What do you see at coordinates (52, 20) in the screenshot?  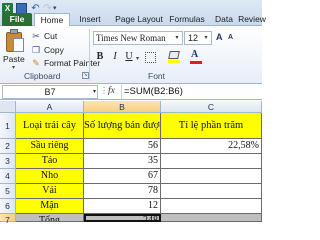 I see `tab-home: Home` at bounding box center [52, 20].